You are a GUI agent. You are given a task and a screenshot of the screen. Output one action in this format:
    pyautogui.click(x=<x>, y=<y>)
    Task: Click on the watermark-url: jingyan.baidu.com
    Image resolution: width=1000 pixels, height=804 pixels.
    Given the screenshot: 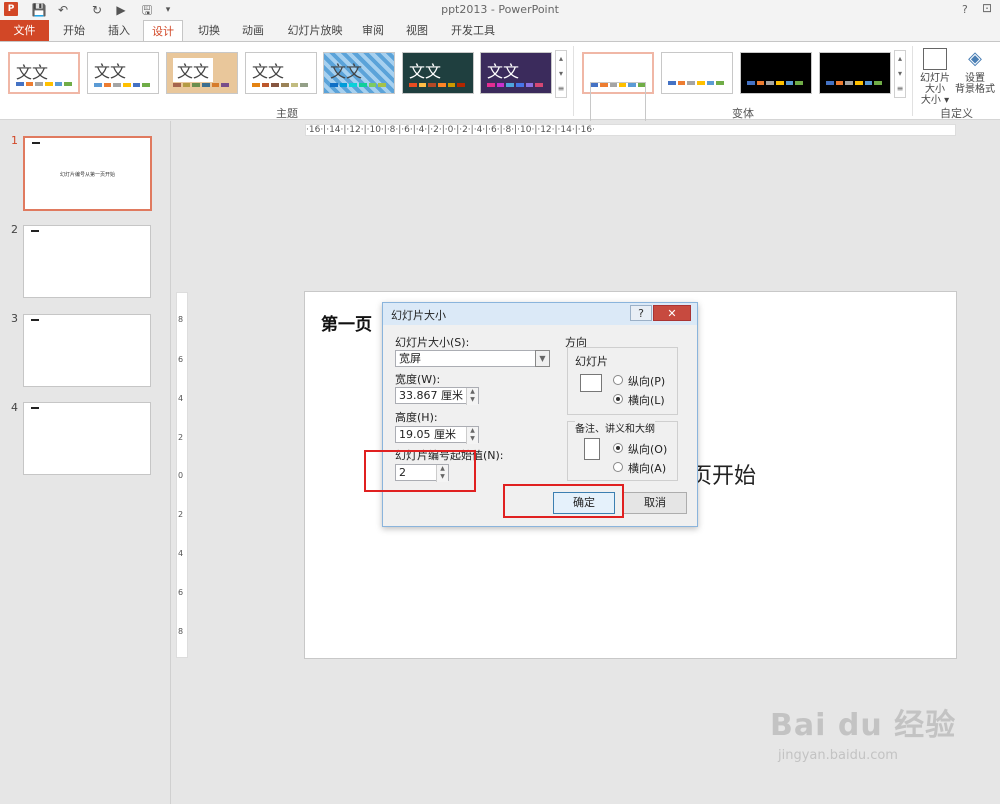 What is the action you would take?
    pyautogui.click(x=838, y=755)
    